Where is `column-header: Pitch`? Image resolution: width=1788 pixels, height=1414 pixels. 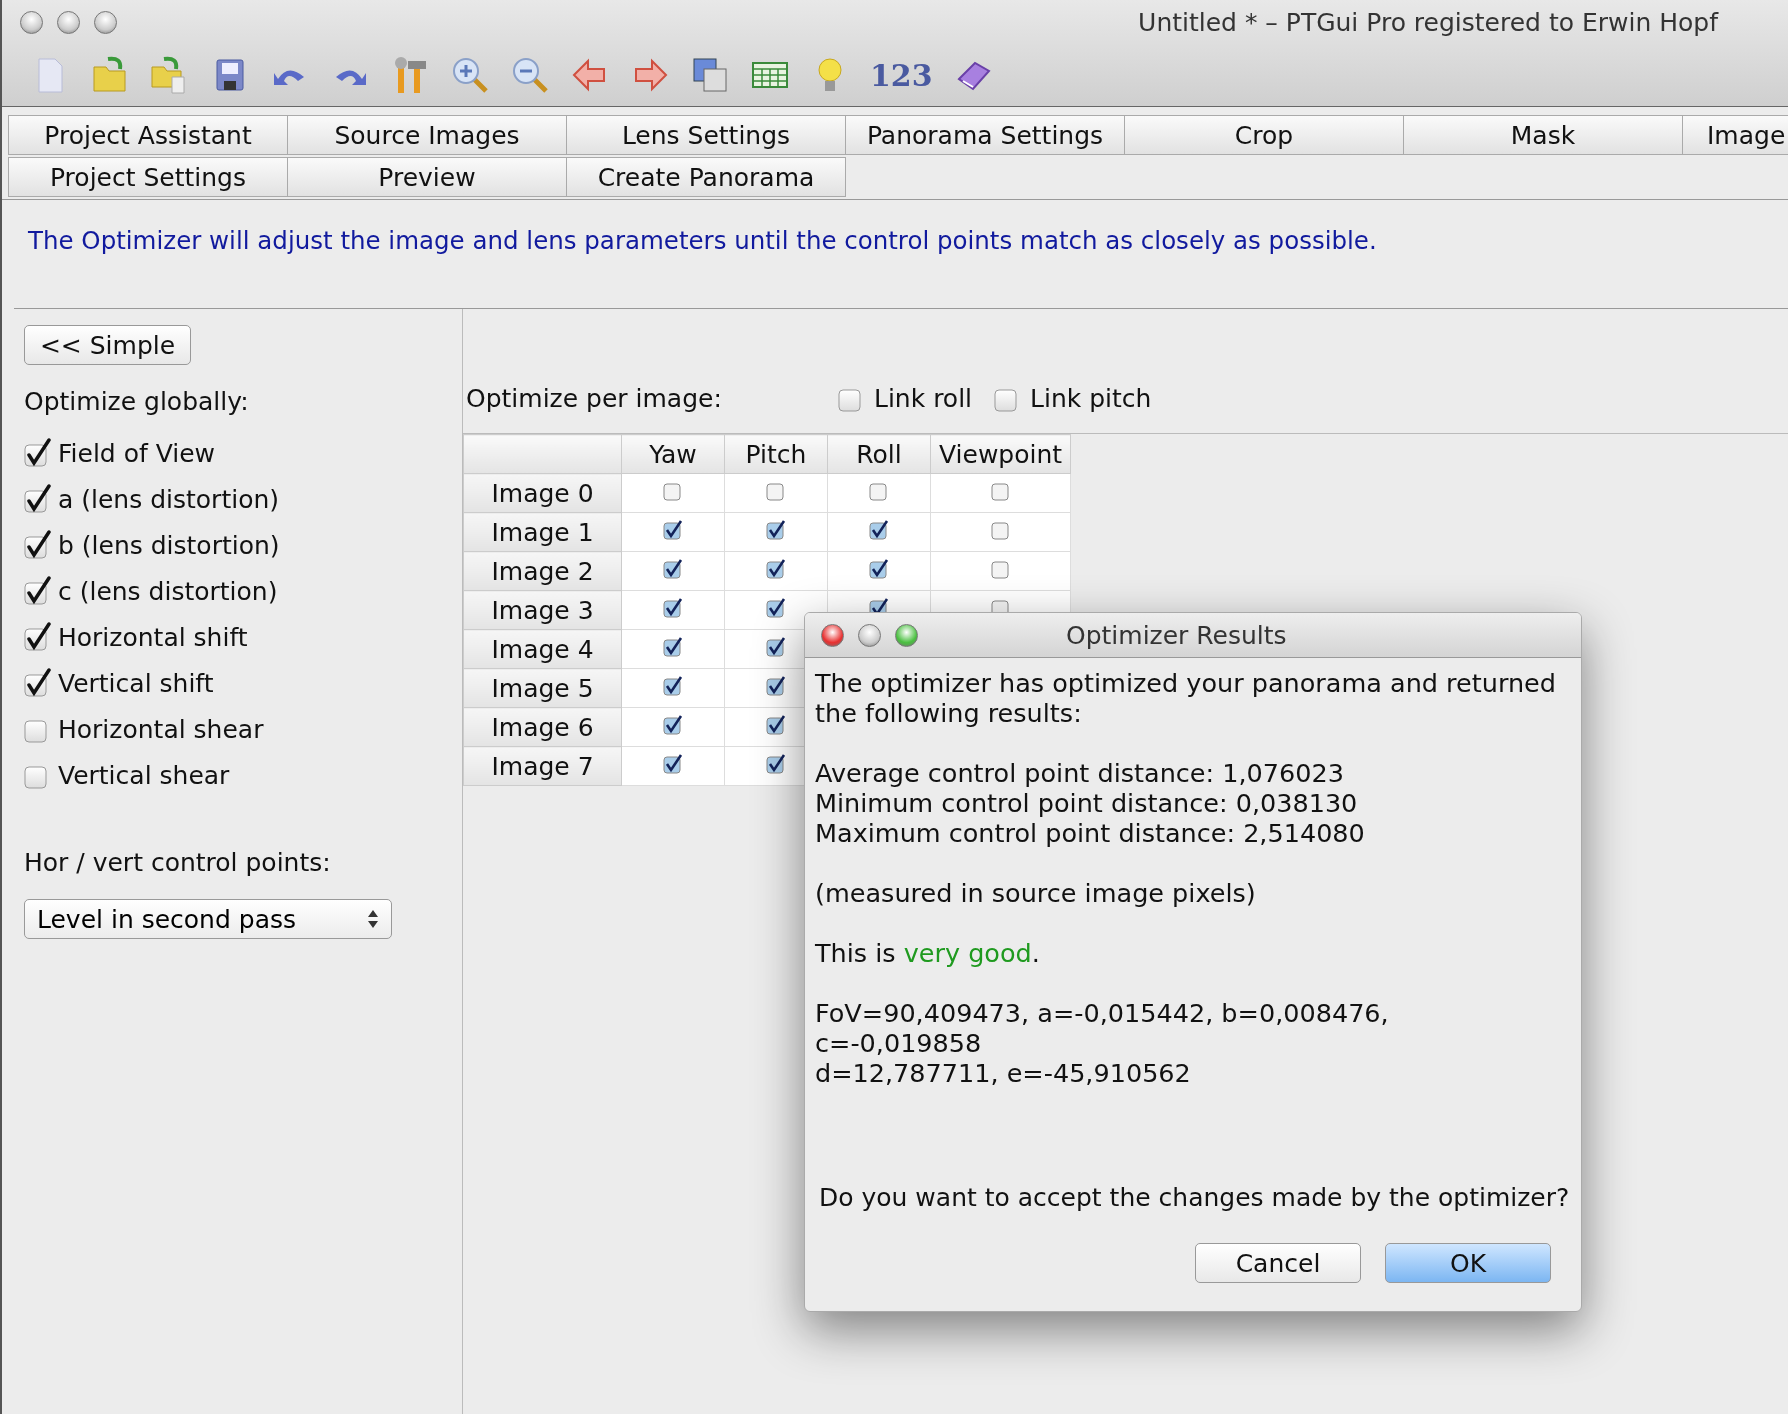
column-header: Pitch is located at coordinates (776, 454).